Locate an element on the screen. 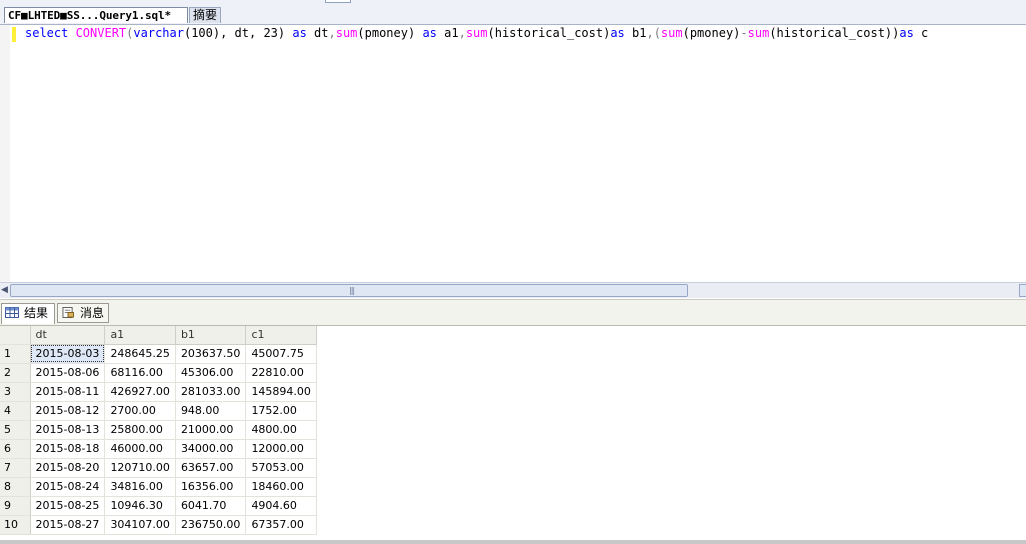  tab-query1-sql: CF■LHTED■SS...Query1.sql* is located at coordinates (96, 15).